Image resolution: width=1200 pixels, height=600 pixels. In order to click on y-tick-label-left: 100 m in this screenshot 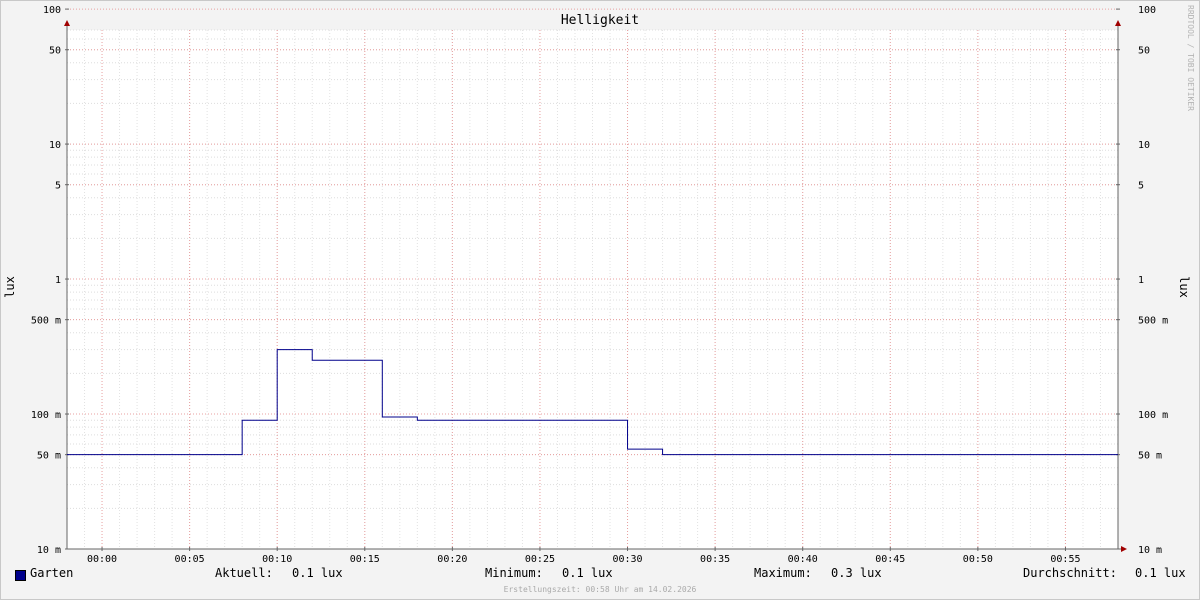, I will do `click(46, 415)`.